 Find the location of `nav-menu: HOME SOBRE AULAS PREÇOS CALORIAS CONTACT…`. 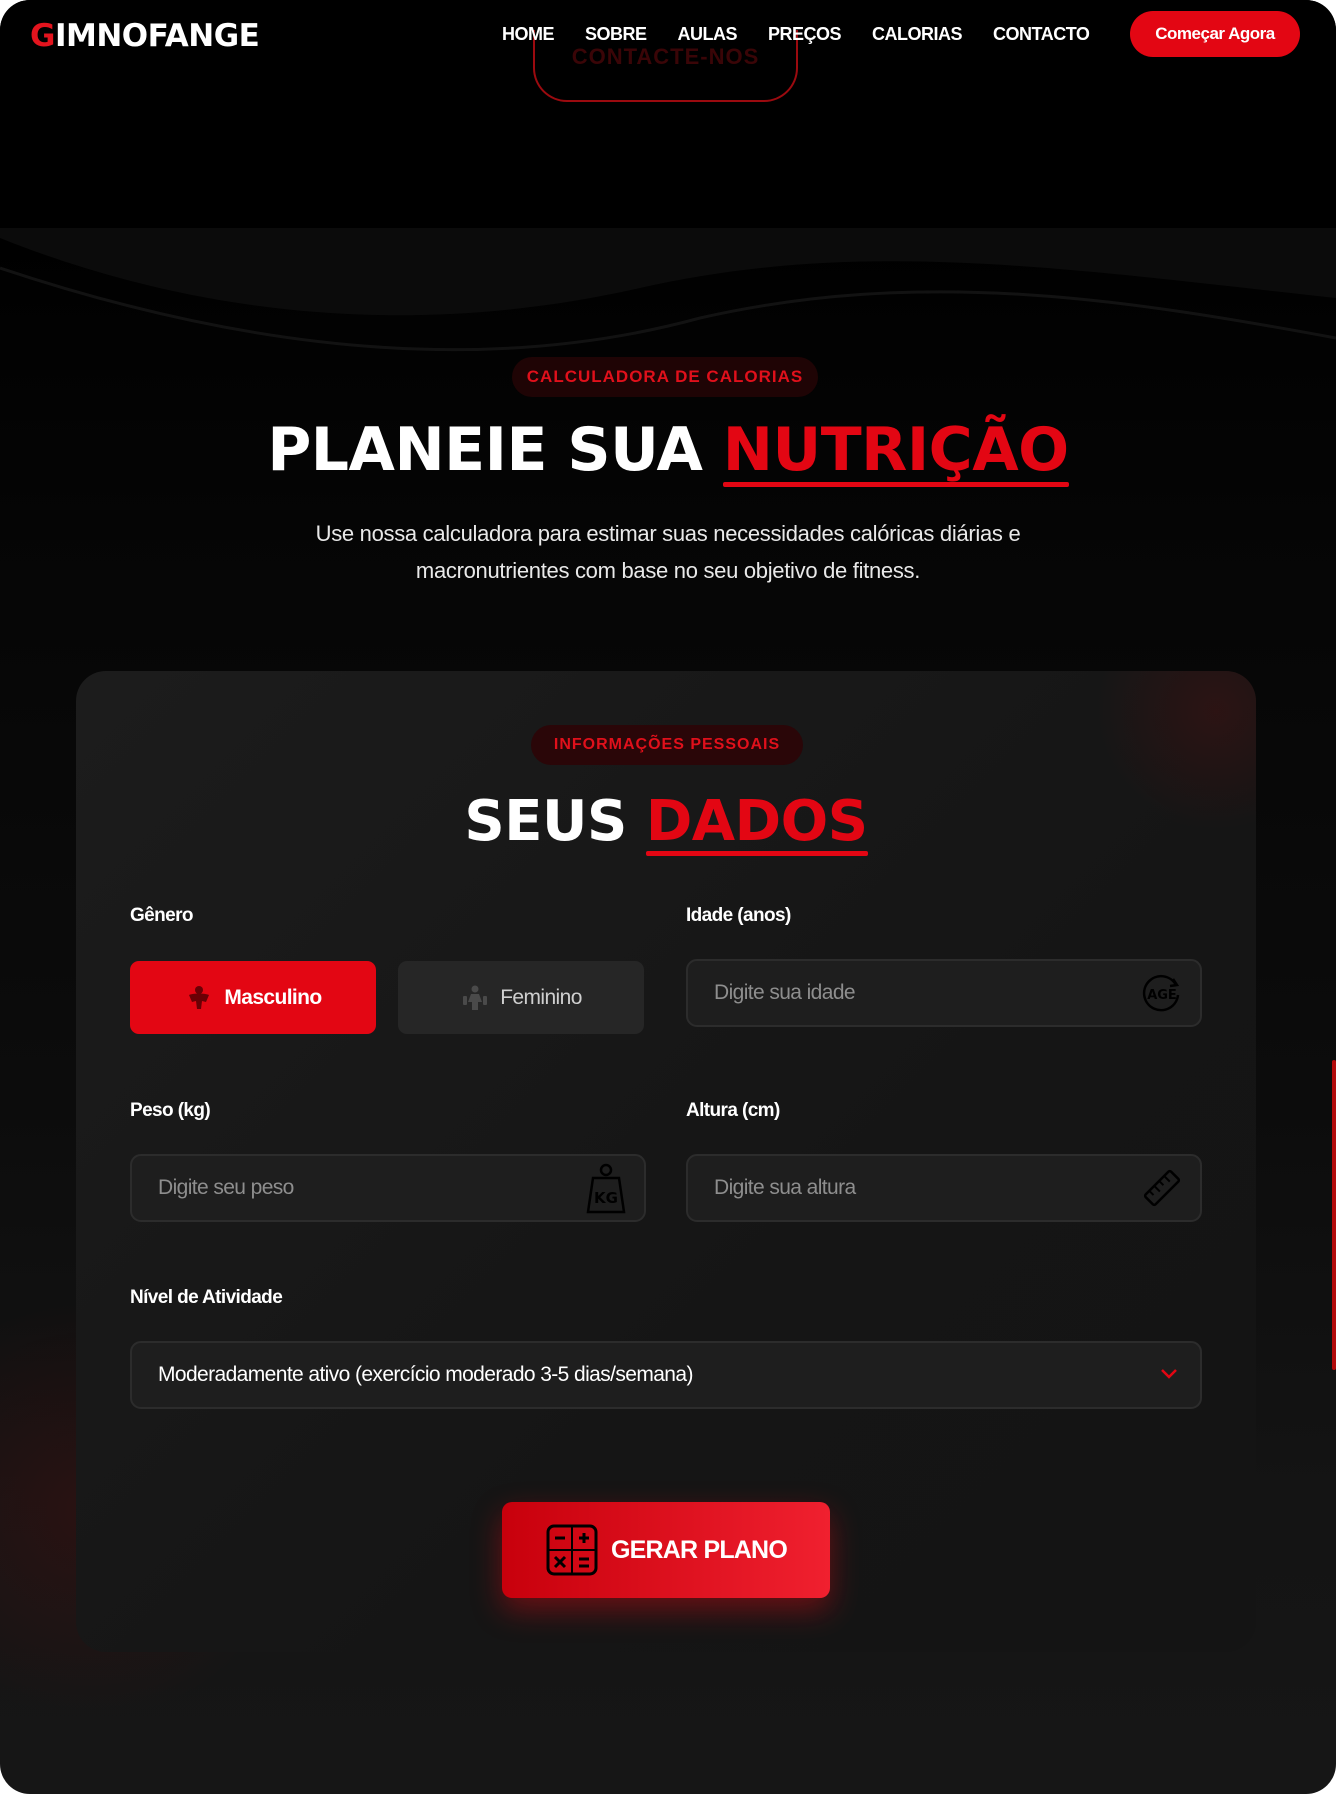

nav-menu: HOME SOBRE AULAS PREÇOS CALORIAS CONTACT… is located at coordinates (811, 34).